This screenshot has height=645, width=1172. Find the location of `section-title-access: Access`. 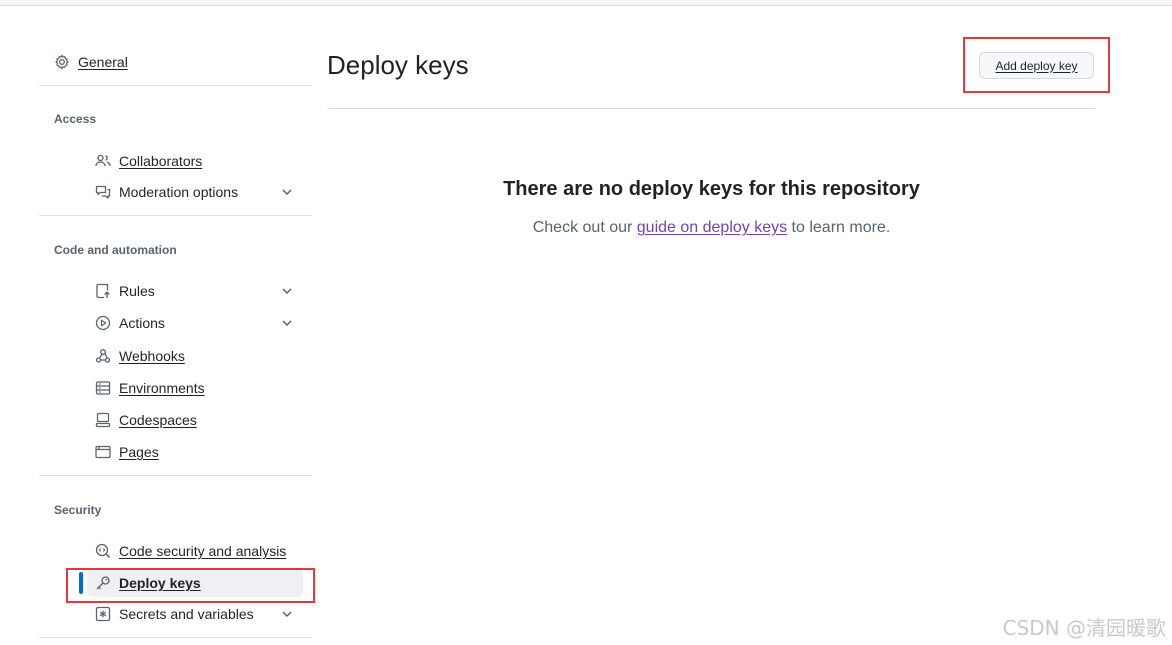

section-title-access: Access is located at coordinates (75, 119).